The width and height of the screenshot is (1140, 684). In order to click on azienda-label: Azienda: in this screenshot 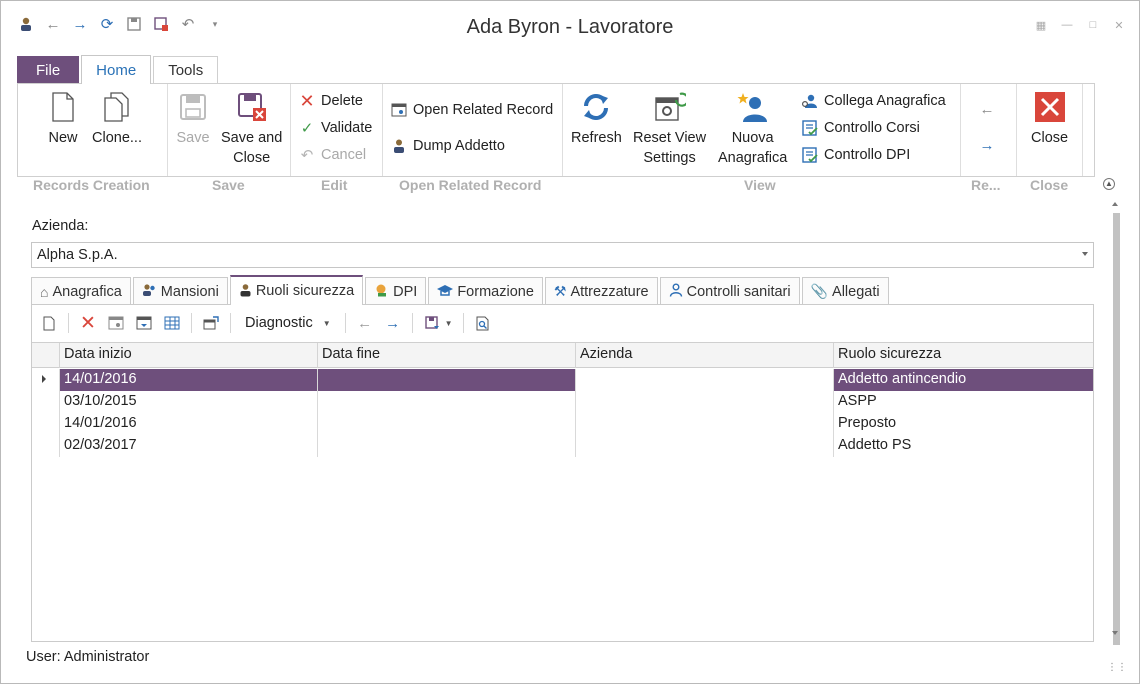, I will do `click(60, 226)`.